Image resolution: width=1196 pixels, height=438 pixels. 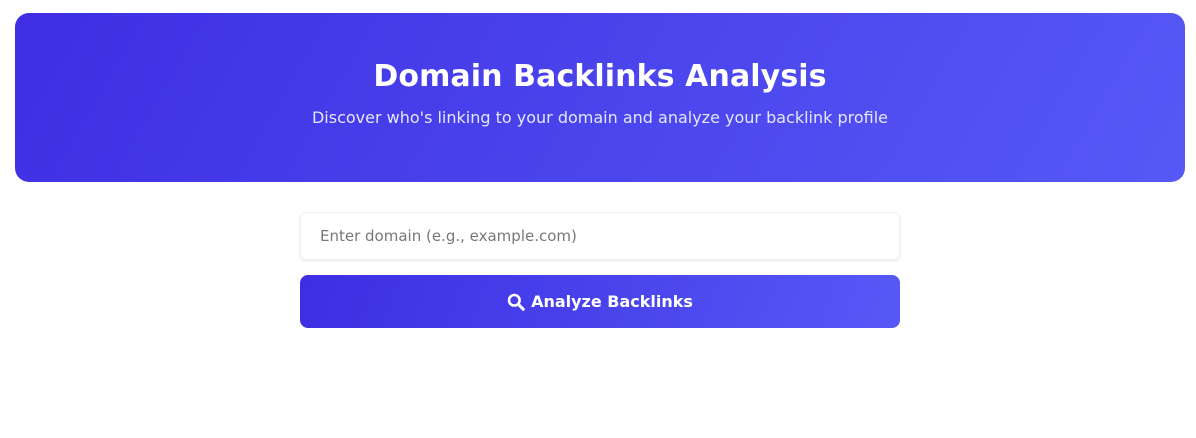 What do you see at coordinates (516, 302) in the screenshot?
I see `search-icon` at bounding box center [516, 302].